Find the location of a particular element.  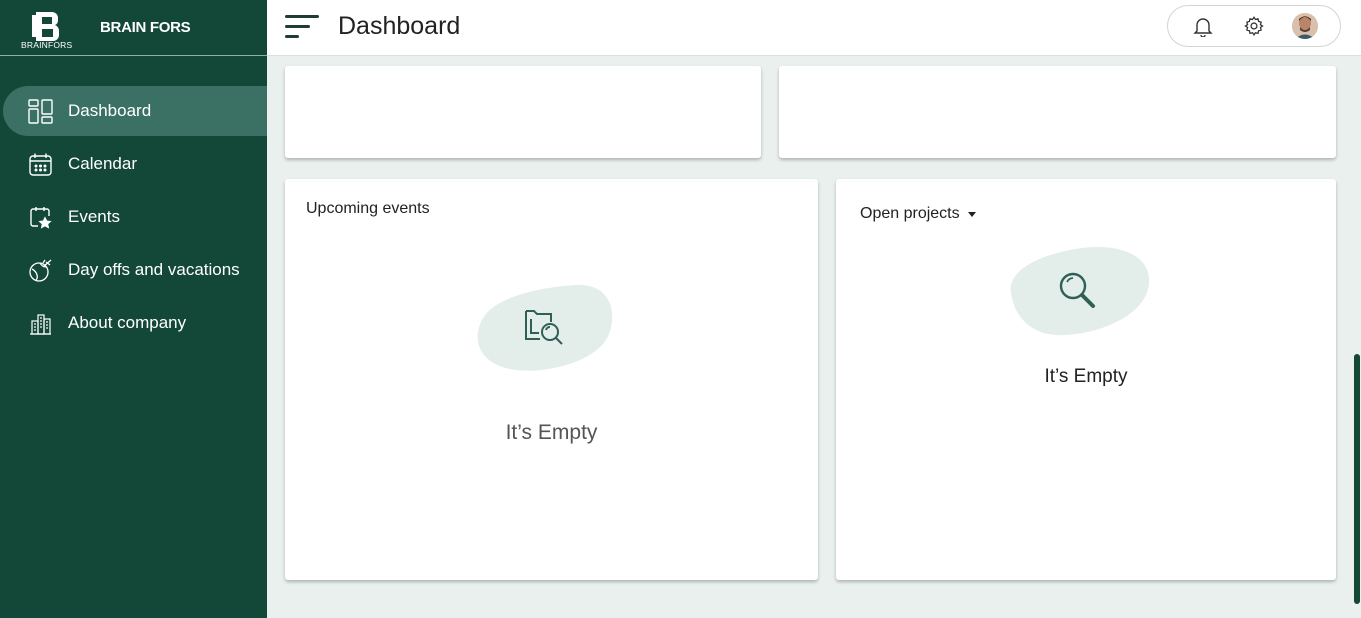

sidebar-item-about-company: About company is located at coordinates (133, 323).